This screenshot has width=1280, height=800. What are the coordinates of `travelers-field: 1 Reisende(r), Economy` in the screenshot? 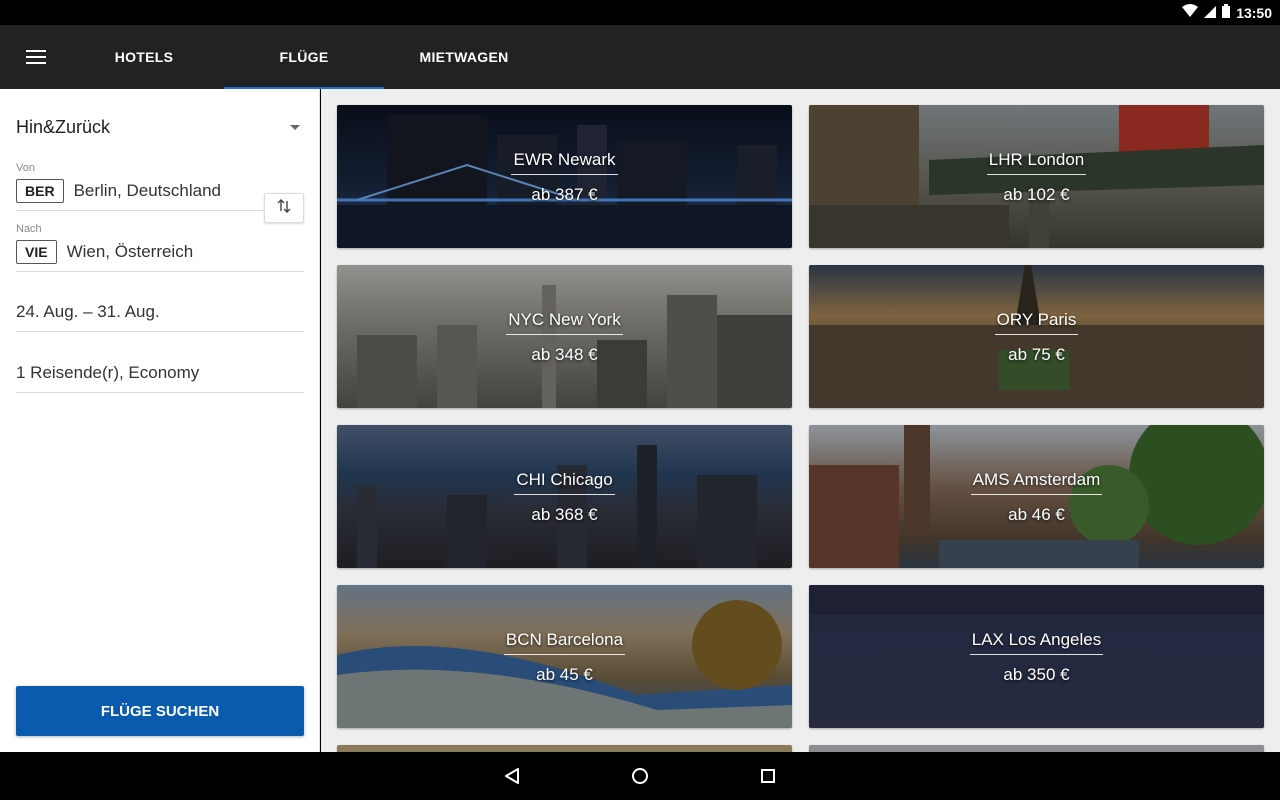 It's located at (160, 373).